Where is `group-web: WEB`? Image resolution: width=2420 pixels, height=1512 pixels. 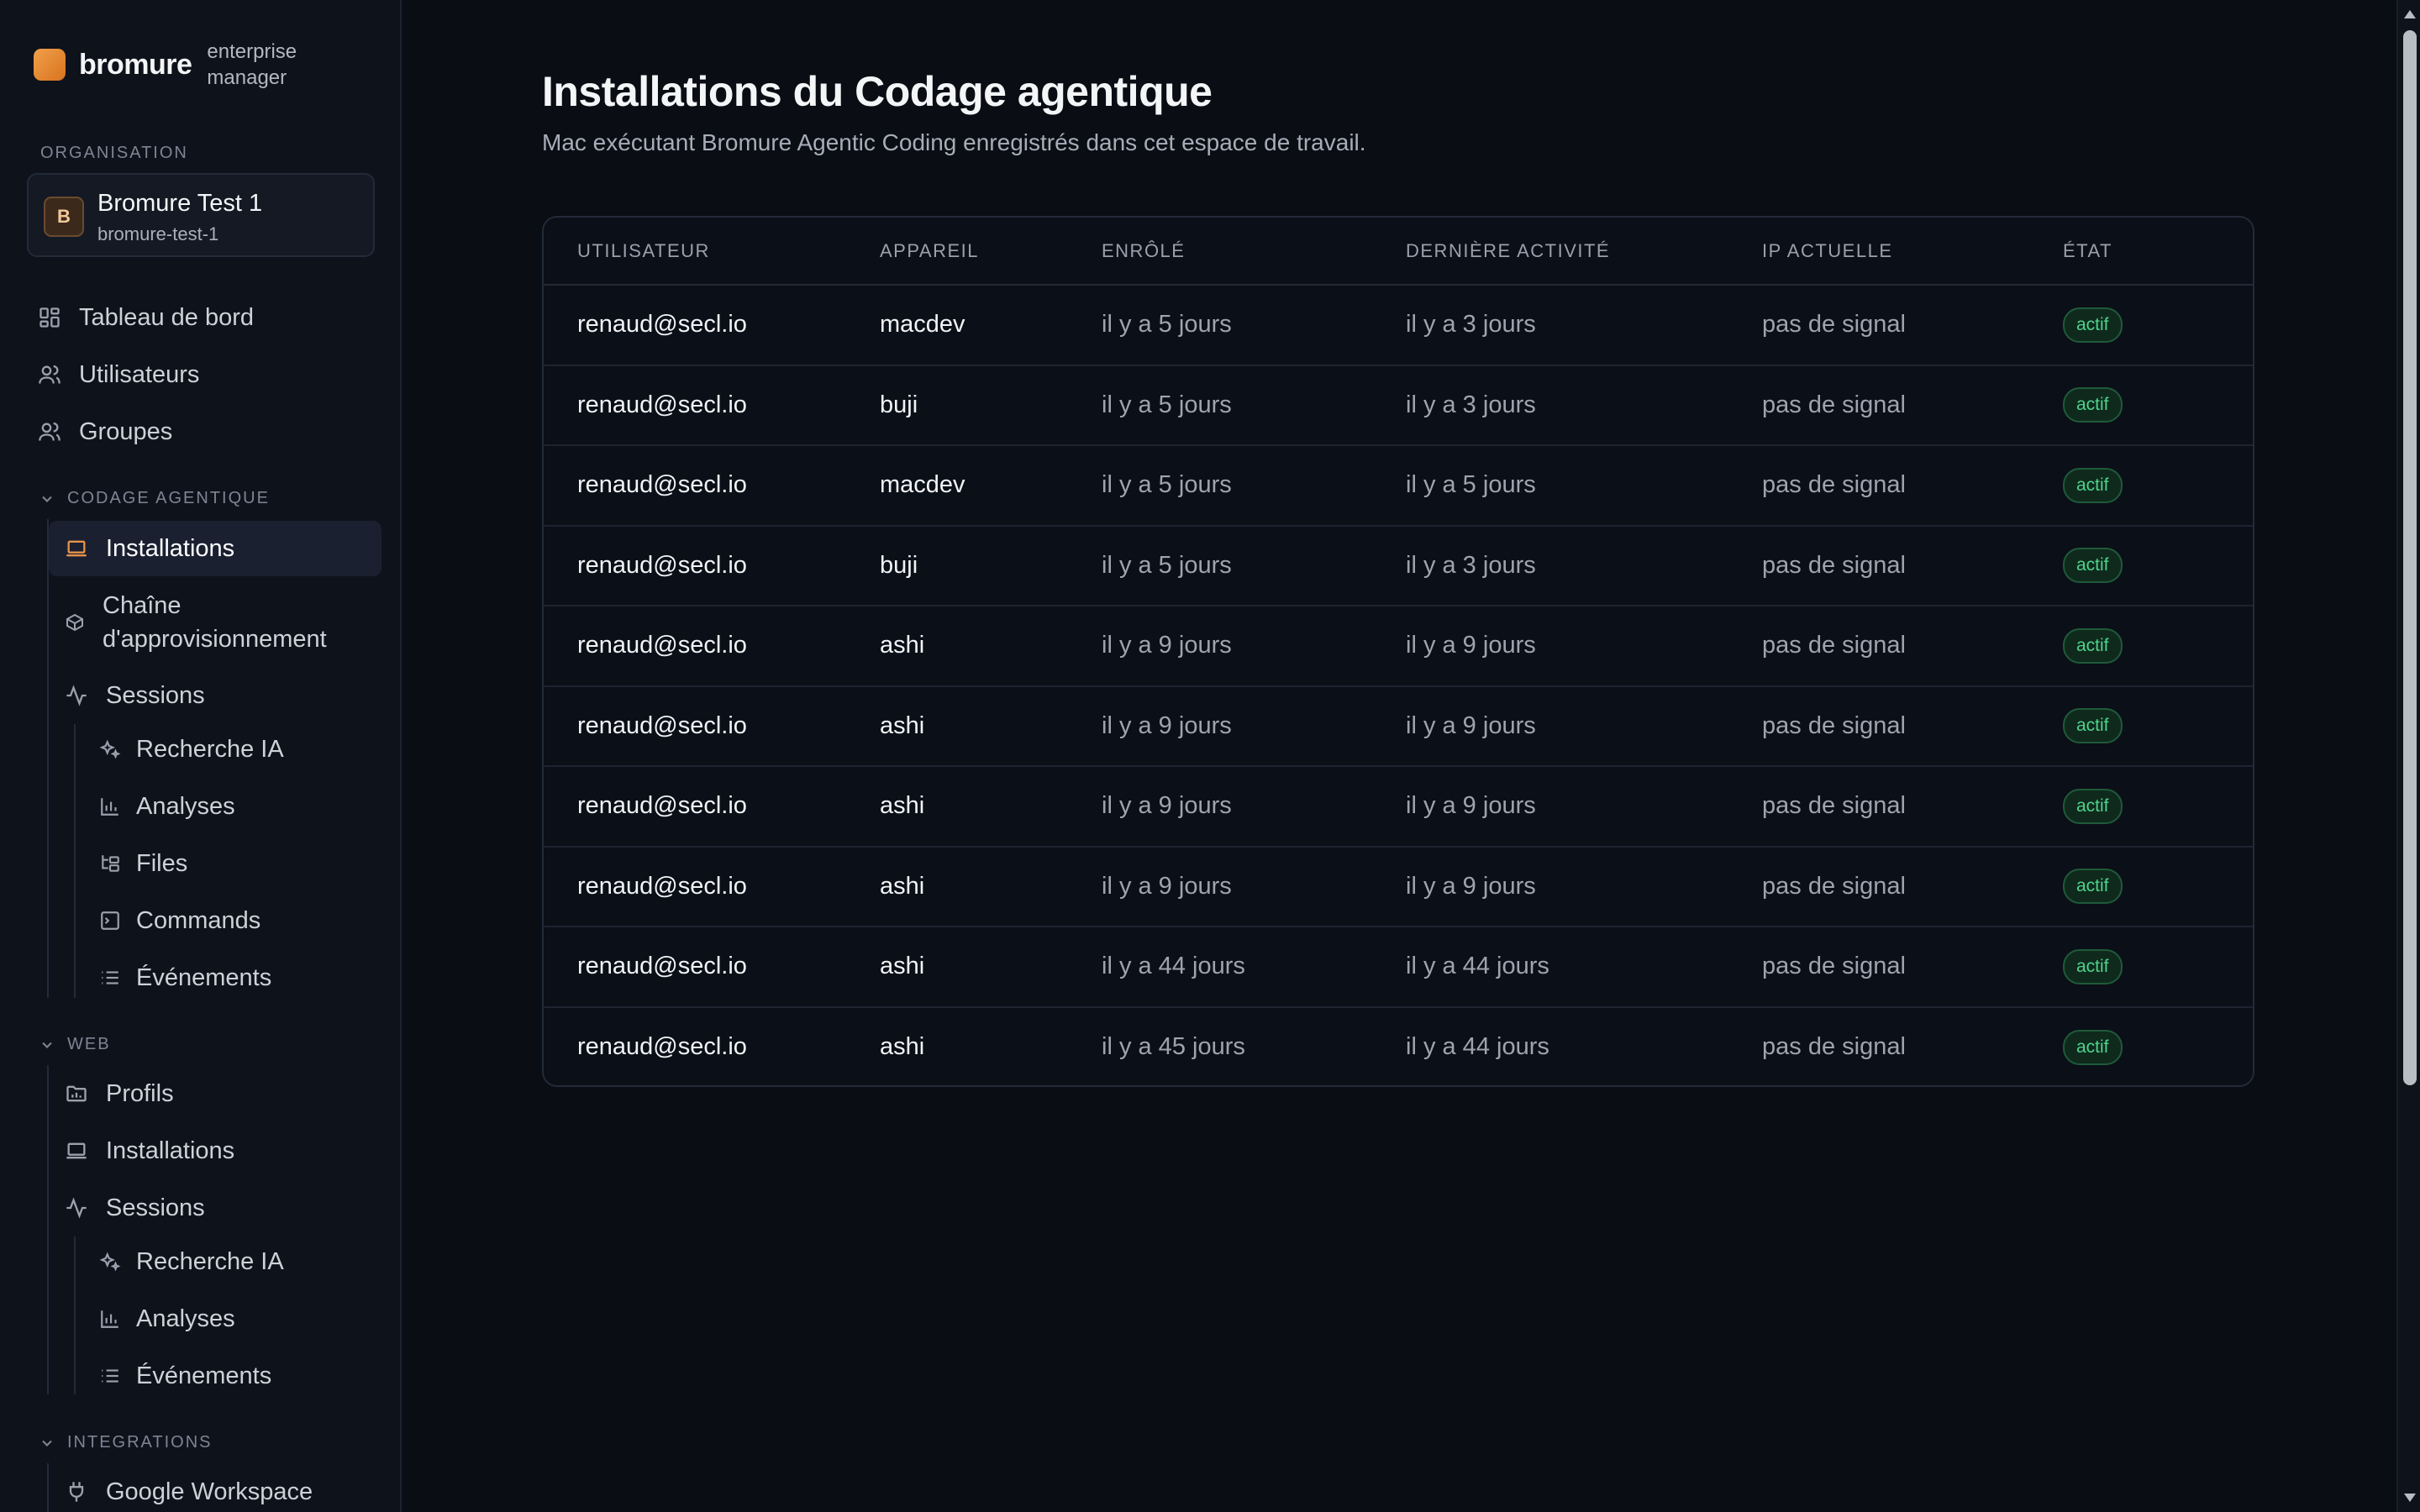 group-web: WEB is located at coordinates (75, 1044).